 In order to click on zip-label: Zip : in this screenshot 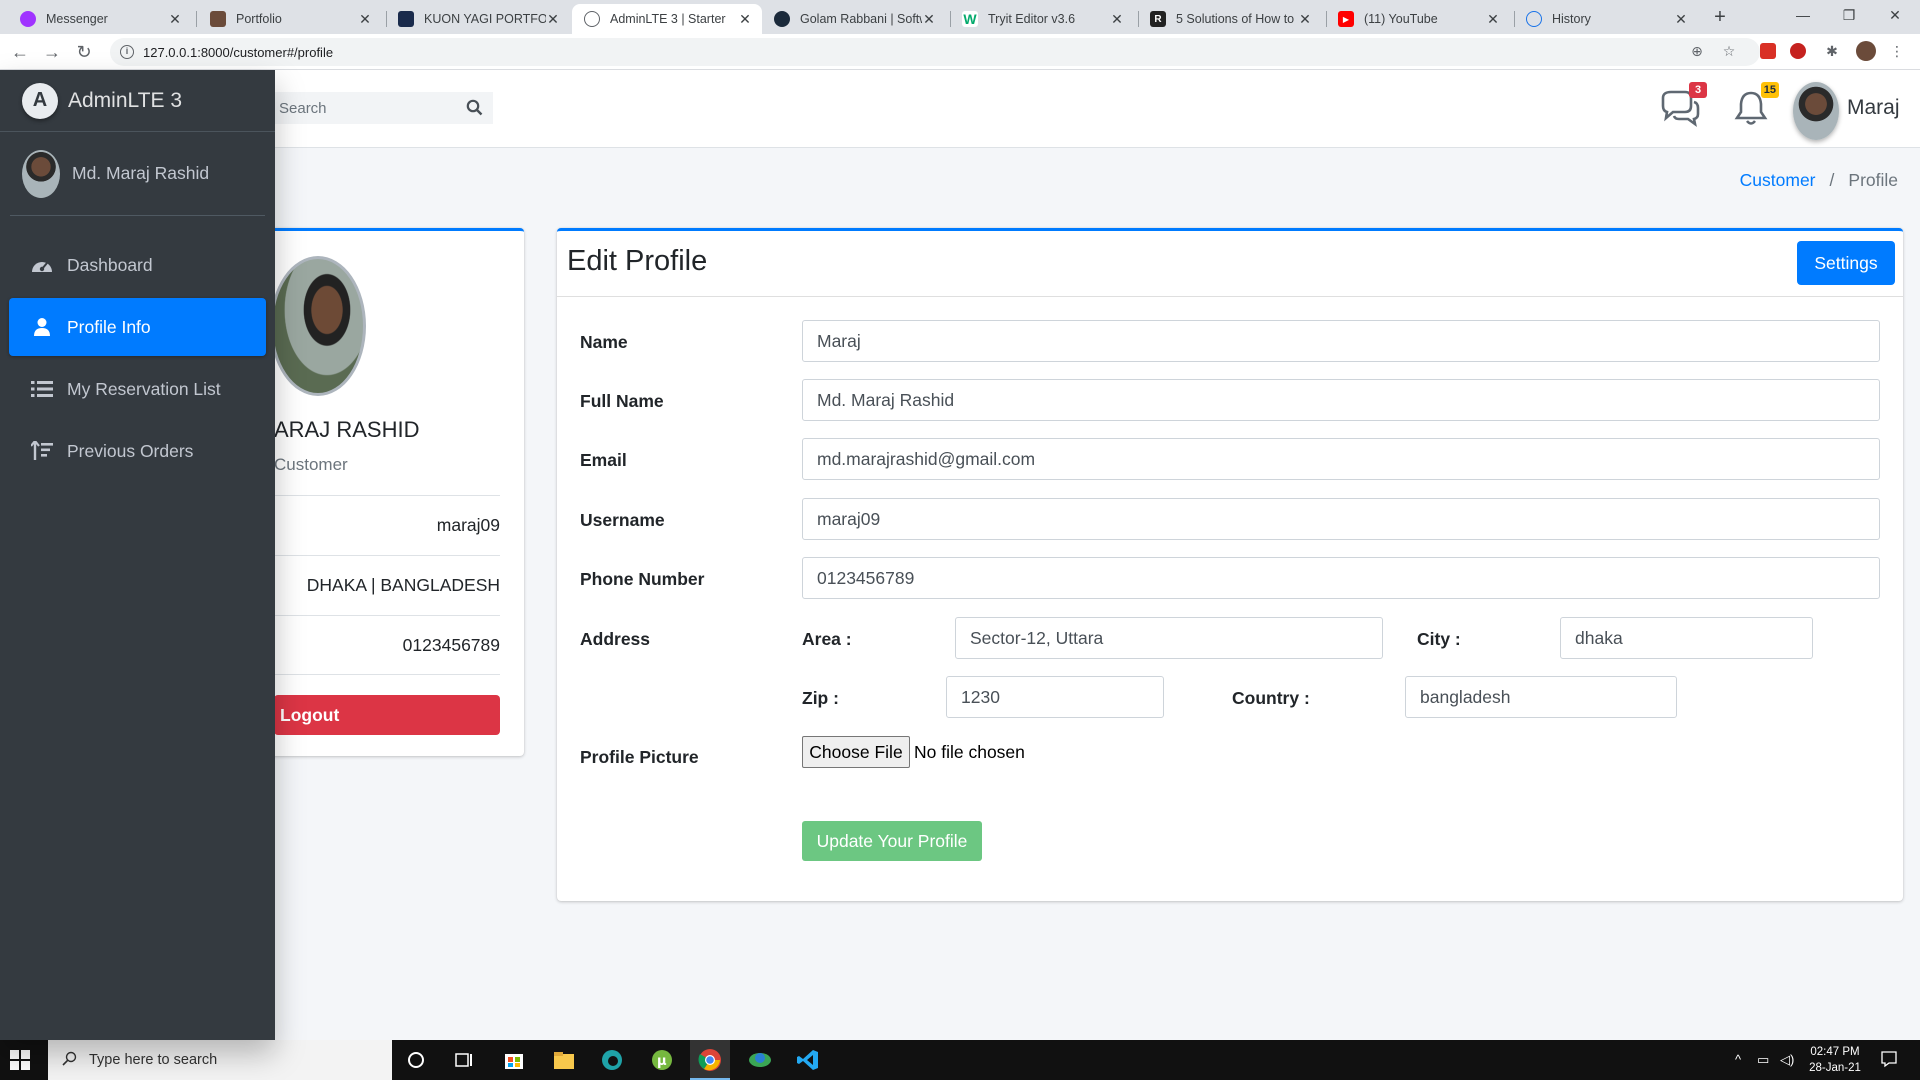, I will do `click(820, 698)`.